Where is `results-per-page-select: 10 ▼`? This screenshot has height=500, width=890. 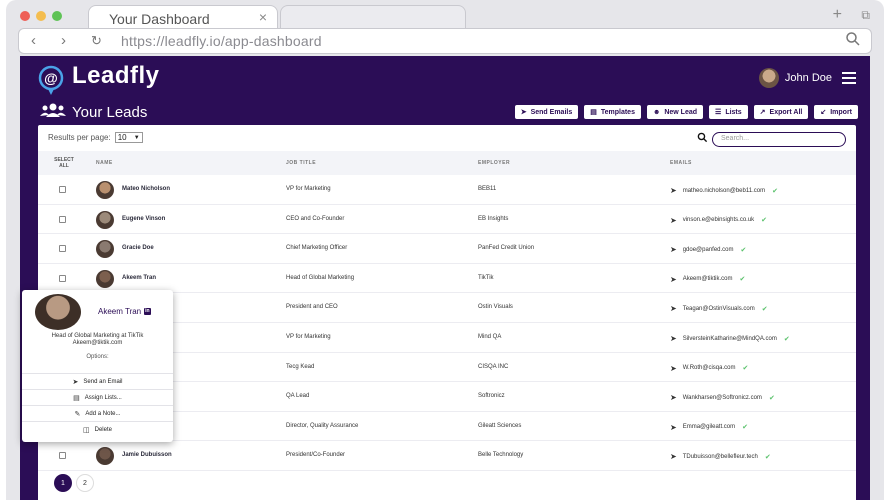
results-per-page-select: 10 ▼ is located at coordinates (128, 137).